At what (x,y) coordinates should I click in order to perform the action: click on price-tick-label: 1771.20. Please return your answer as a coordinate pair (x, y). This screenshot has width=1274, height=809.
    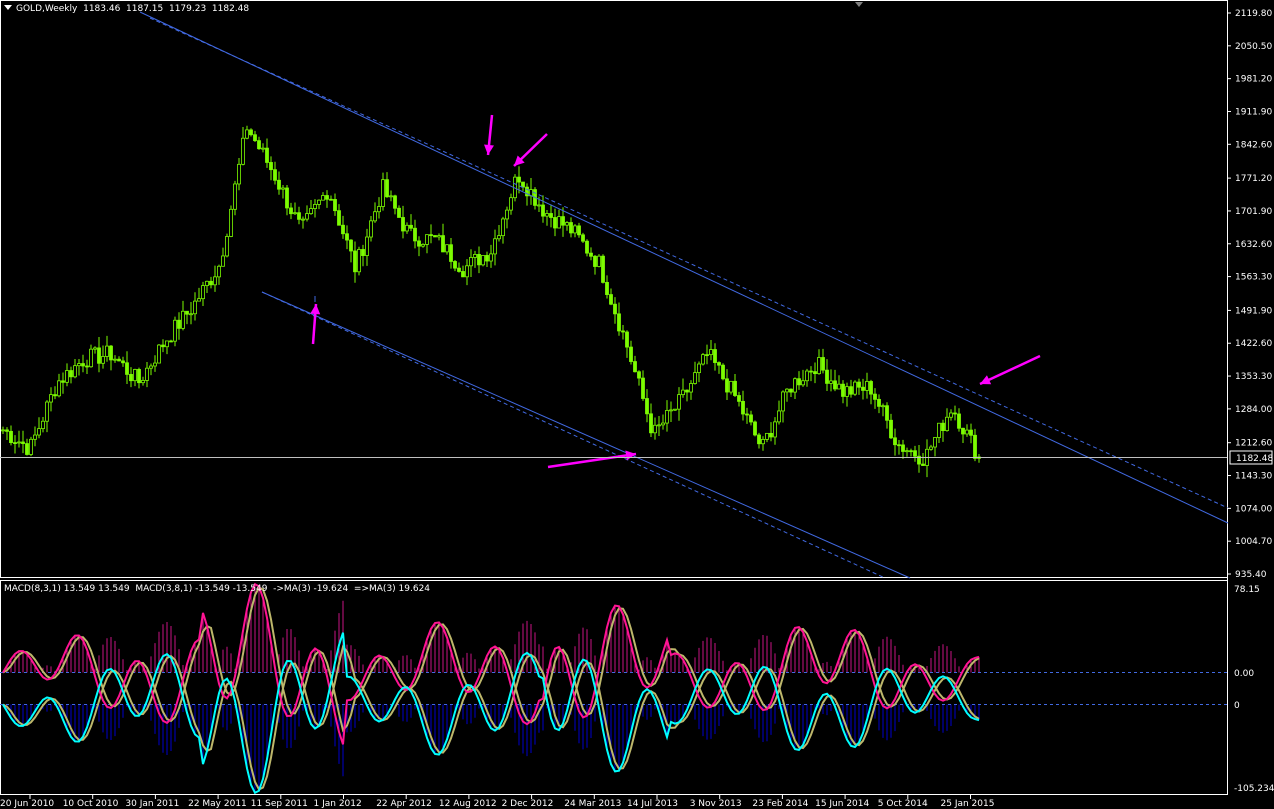
    Looking at the image, I should click on (1253, 179).